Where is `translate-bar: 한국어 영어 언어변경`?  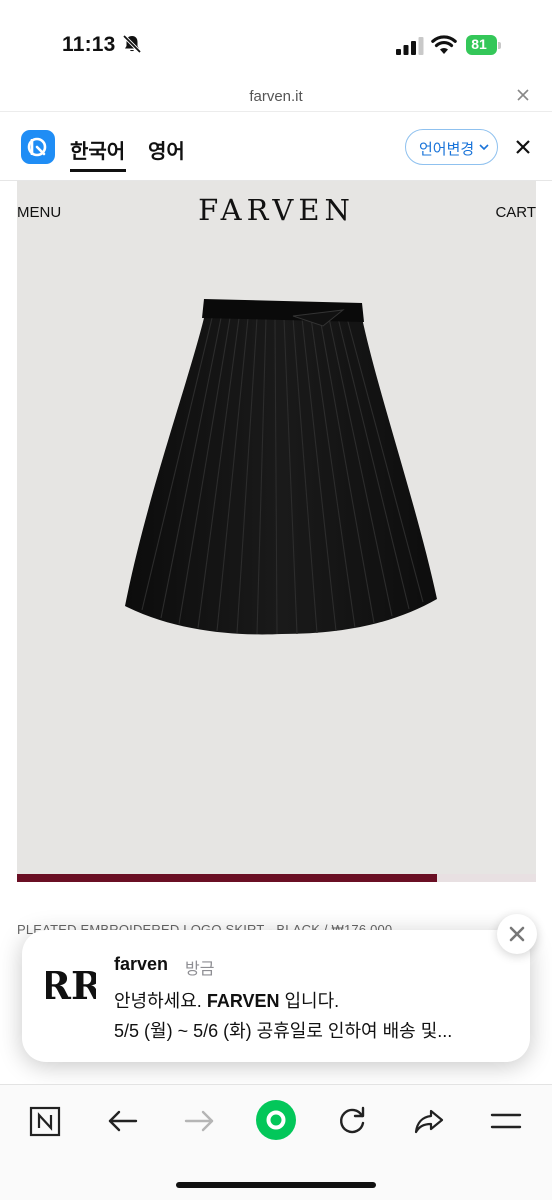 translate-bar: 한국어 영어 언어변경 is located at coordinates (276, 147).